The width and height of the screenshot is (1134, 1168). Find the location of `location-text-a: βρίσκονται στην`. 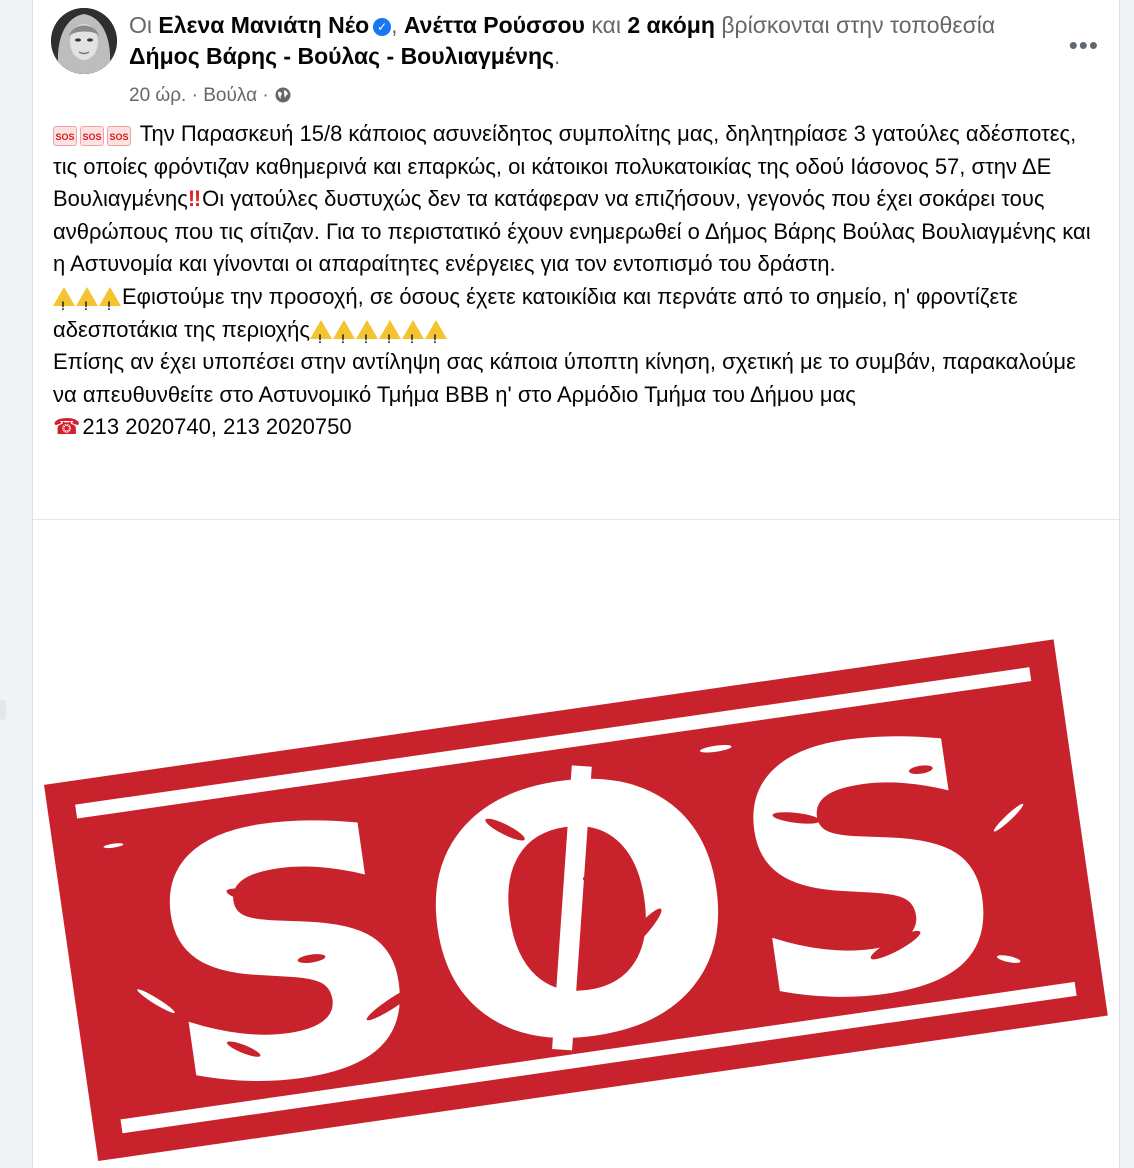

location-text-a: βρίσκονται στην is located at coordinates (802, 25).